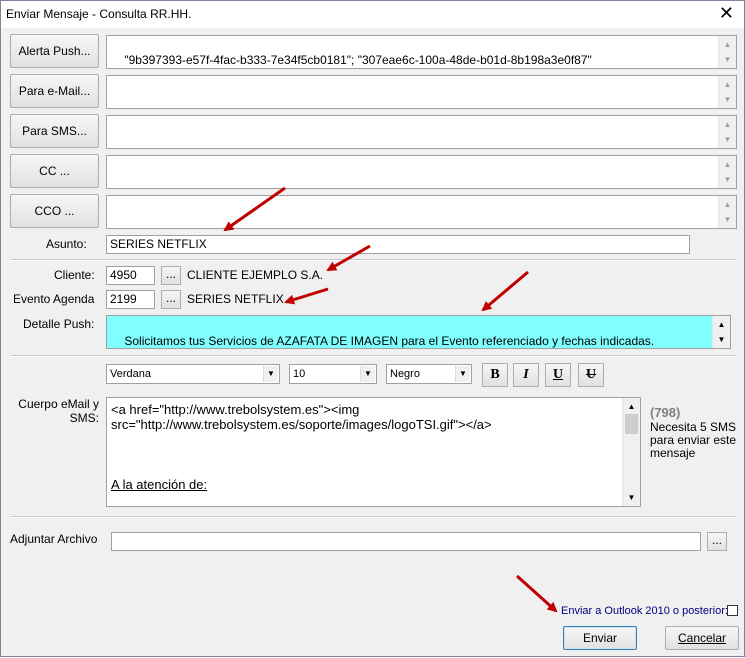  I want to click on detalle-label: Detalle Push:, so click(59, 324).